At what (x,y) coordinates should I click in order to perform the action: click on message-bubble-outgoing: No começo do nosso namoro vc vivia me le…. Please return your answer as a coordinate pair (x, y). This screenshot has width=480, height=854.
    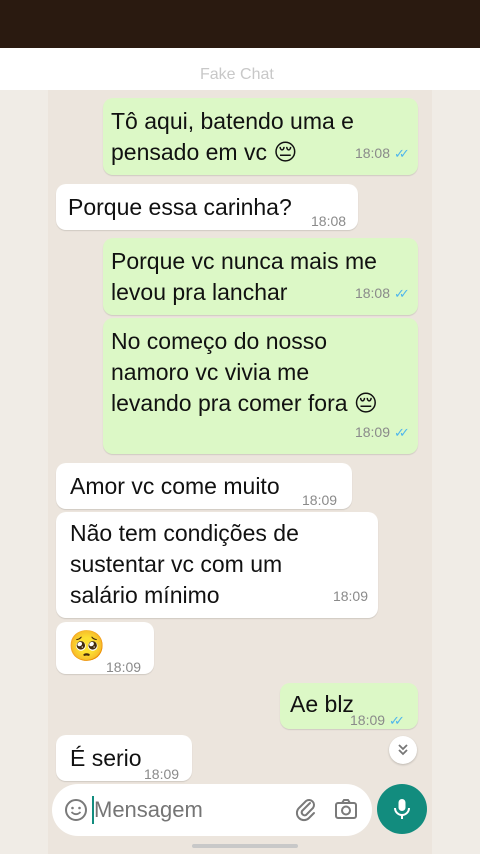
    Looking at the image, I should click on (260, 386).